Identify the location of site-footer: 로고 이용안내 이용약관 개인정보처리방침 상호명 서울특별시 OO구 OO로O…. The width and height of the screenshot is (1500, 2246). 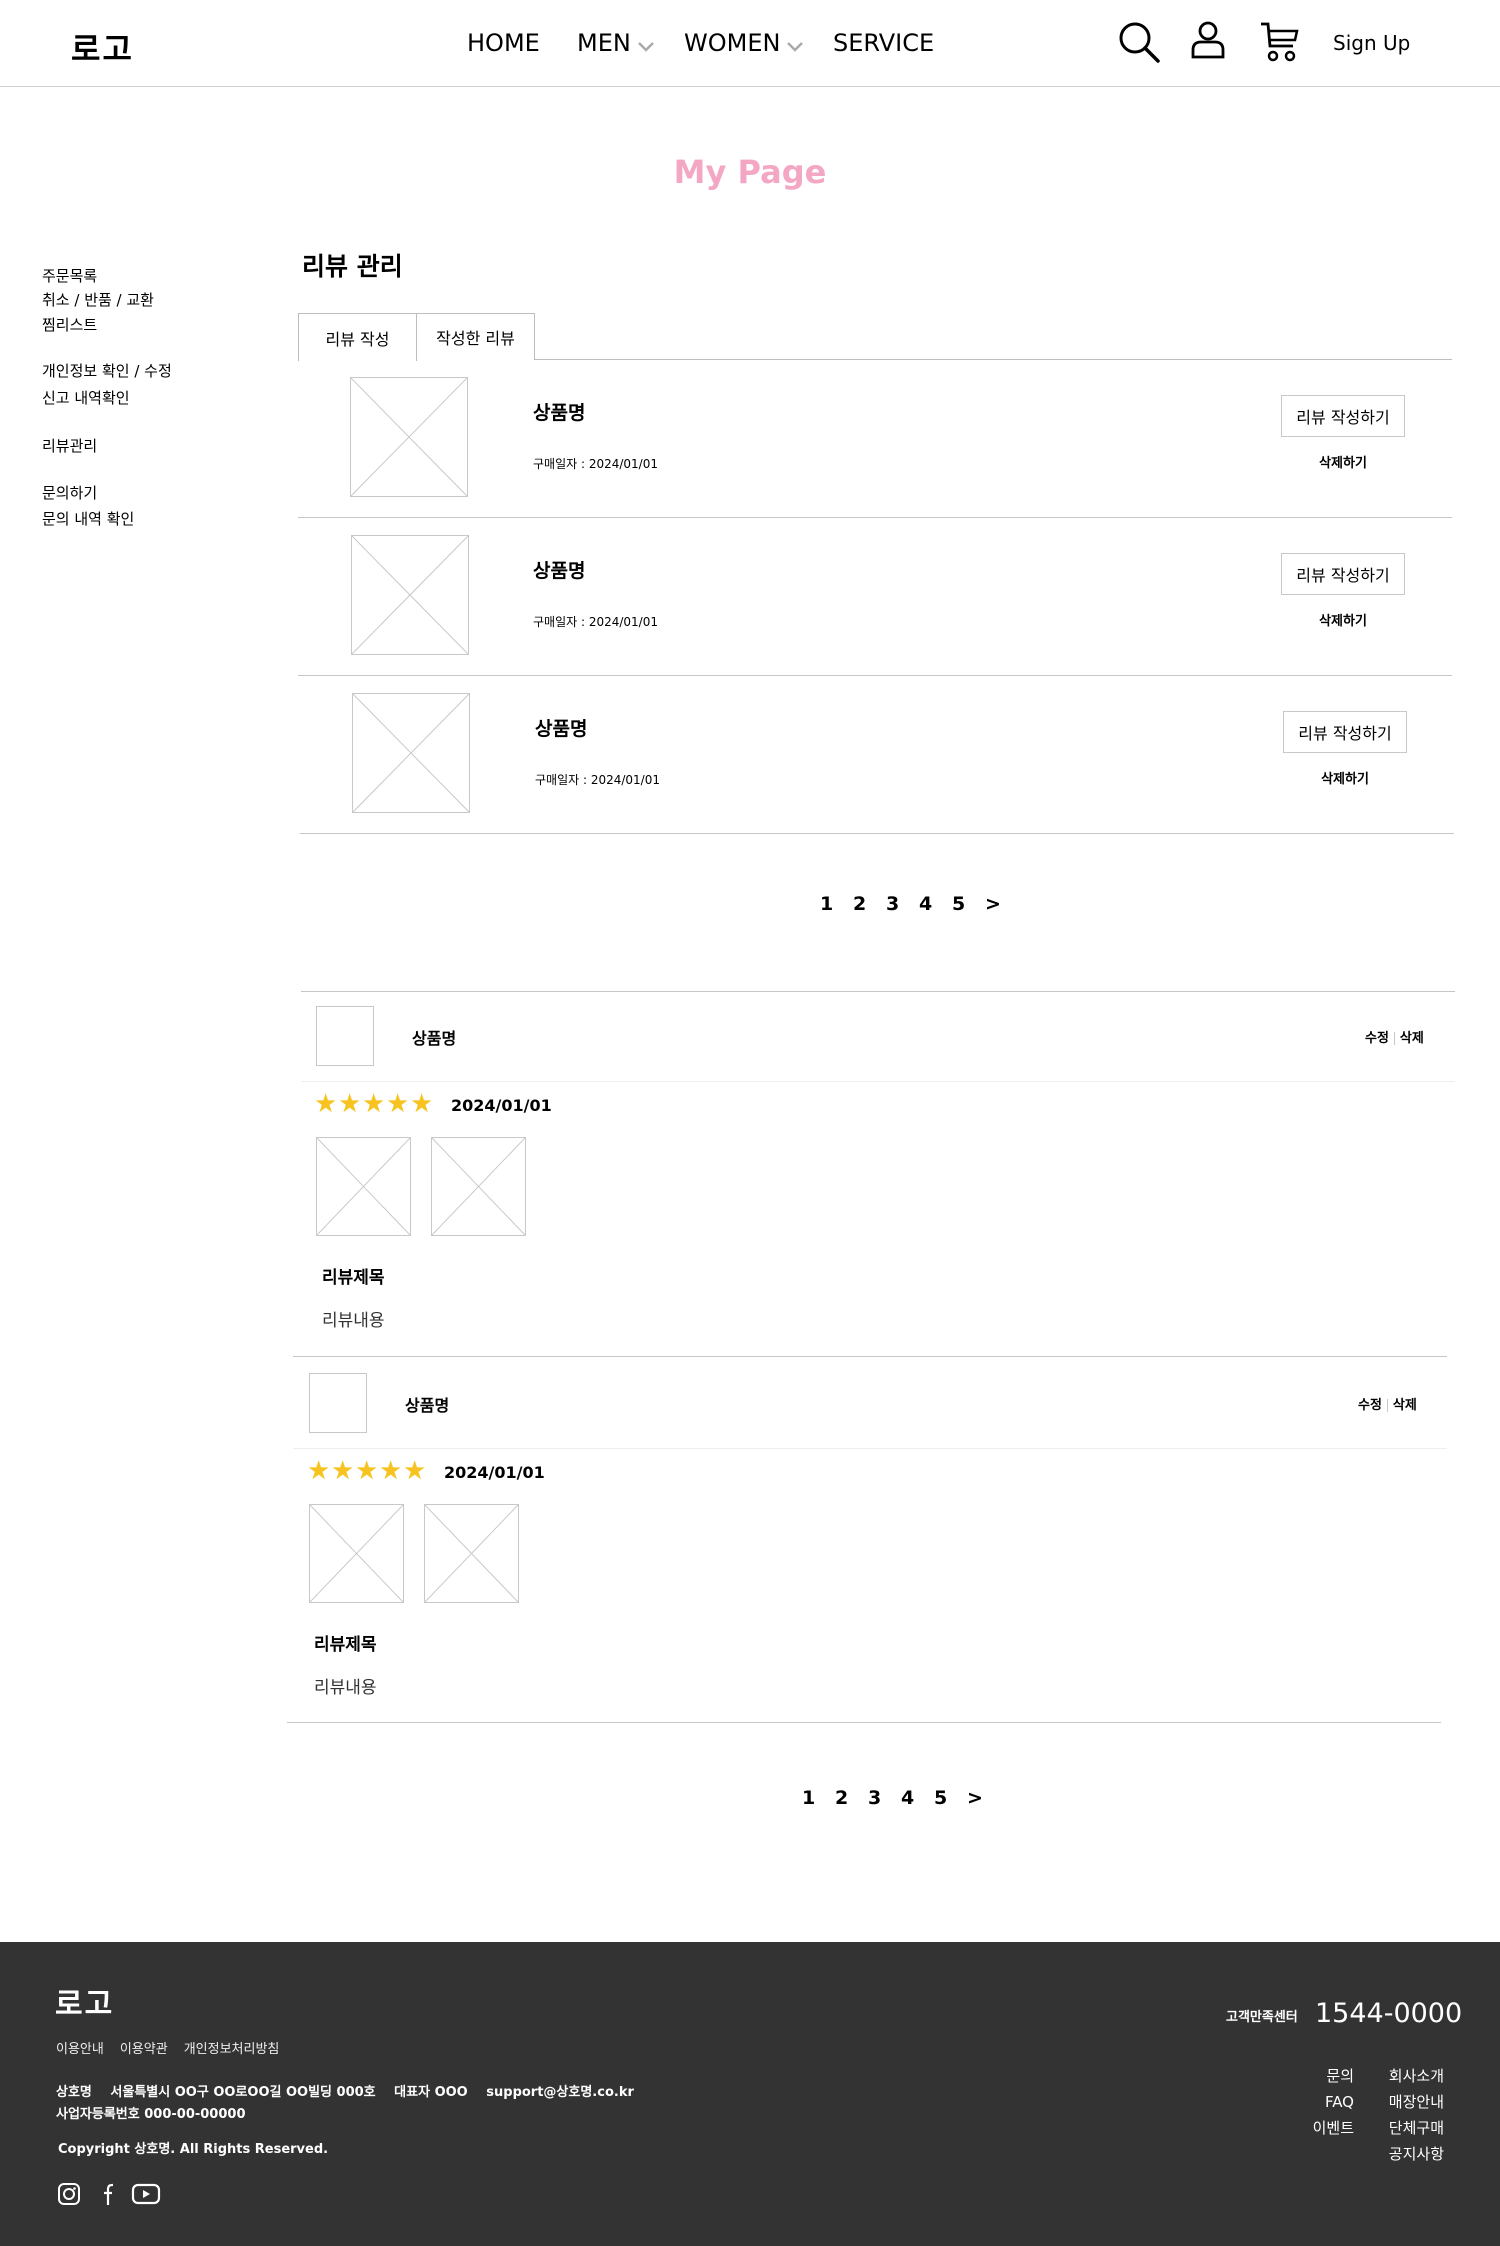
(750, 2094).